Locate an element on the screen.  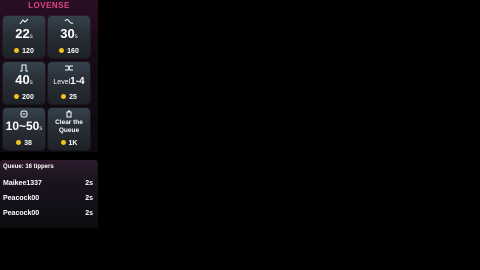
tip-level-22s: 22s 120 is located at coordinates (24, 37).